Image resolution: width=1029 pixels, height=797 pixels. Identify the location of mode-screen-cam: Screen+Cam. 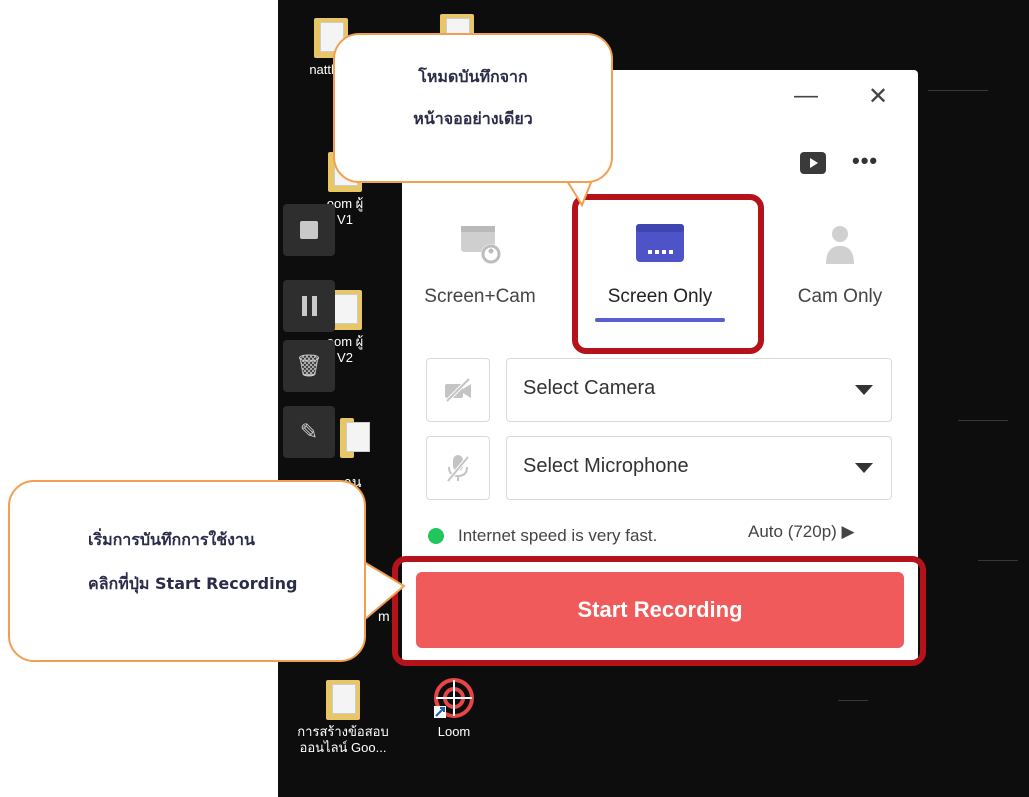
(480, 264).